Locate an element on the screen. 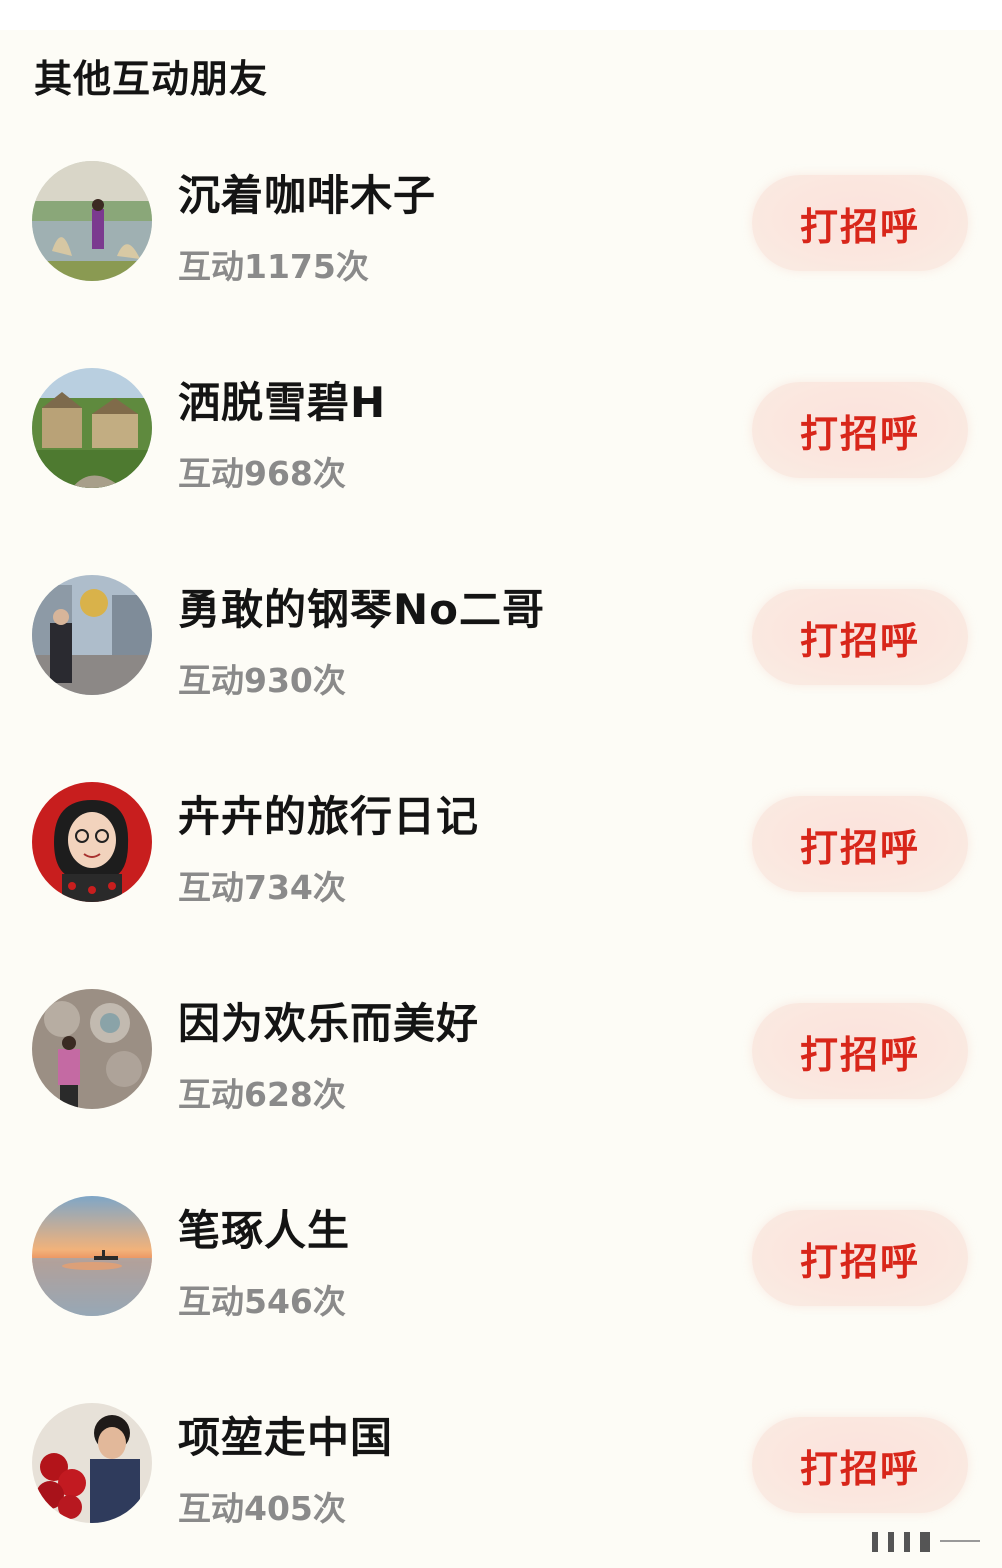 The height and width of the screenshot is (1568, 1002). friend-row: 勇敢的钢琴No二哥 互动930次 打招呼 is located at coordinates (501, 635).